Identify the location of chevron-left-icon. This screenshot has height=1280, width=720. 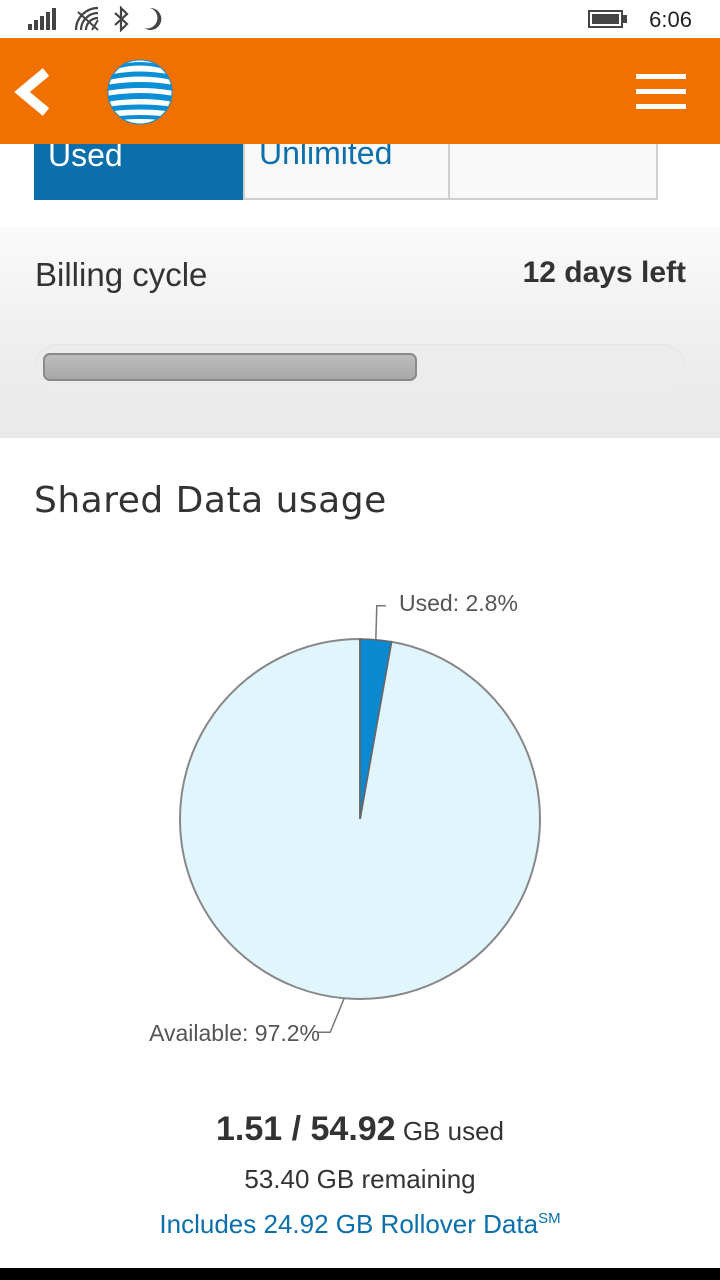
(32, 92).